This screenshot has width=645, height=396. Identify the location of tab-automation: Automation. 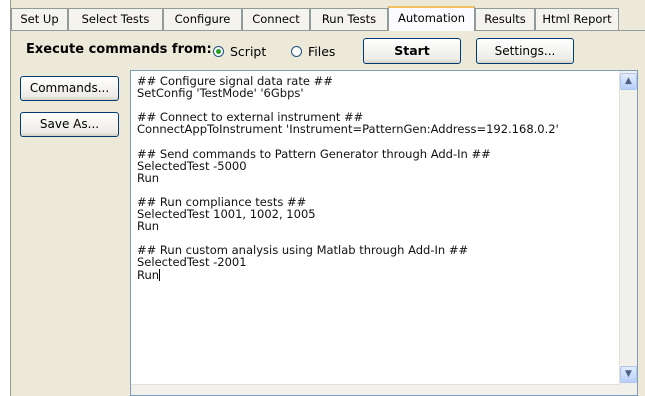
(431, 18).